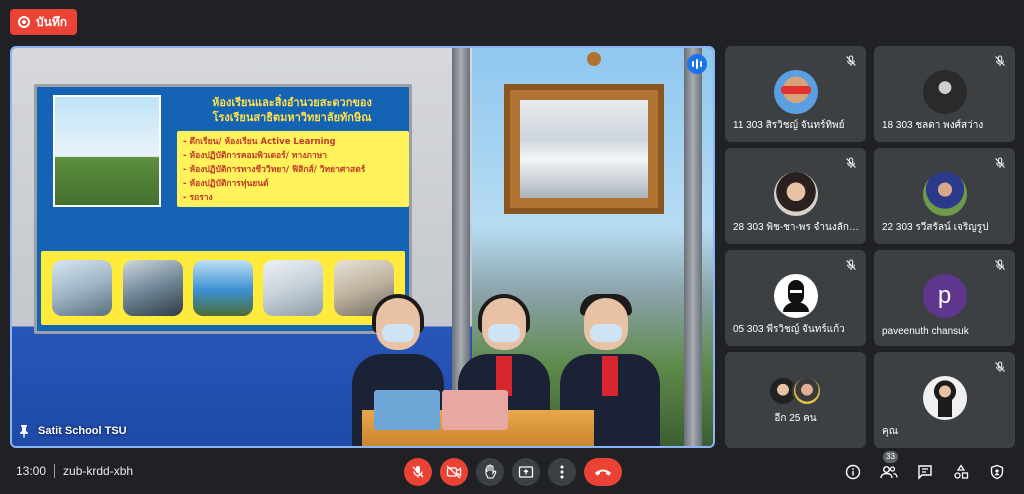  I want to click on slide-item: - ตึกเรียน/ ห้องเรียน Active Learning, so click(259, 142).